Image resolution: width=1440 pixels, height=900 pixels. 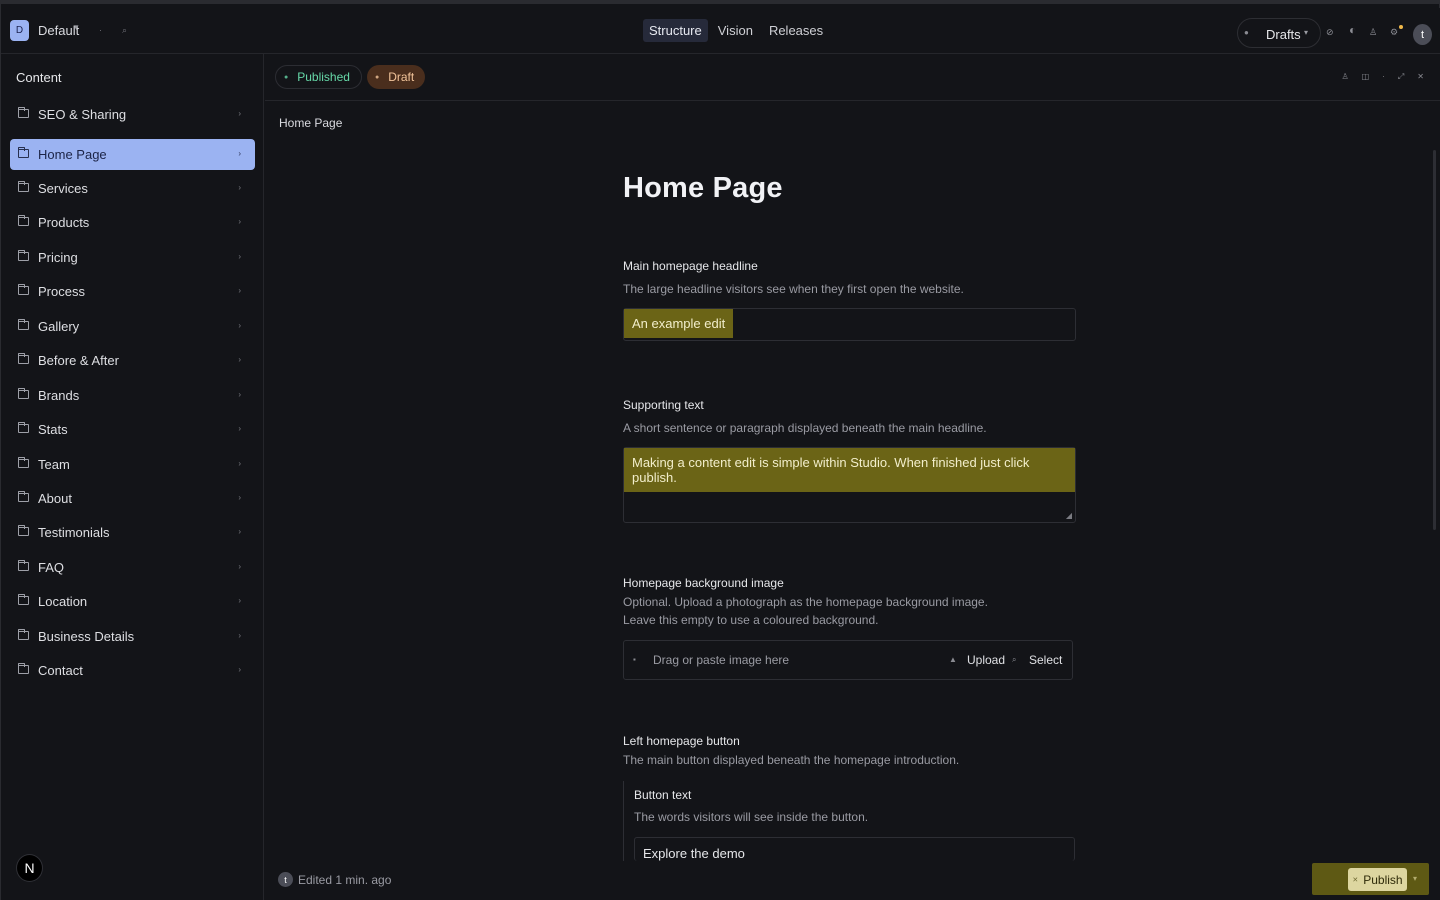 I want to click on sidebar-item-label: Contact, so click(x=60, y=670).